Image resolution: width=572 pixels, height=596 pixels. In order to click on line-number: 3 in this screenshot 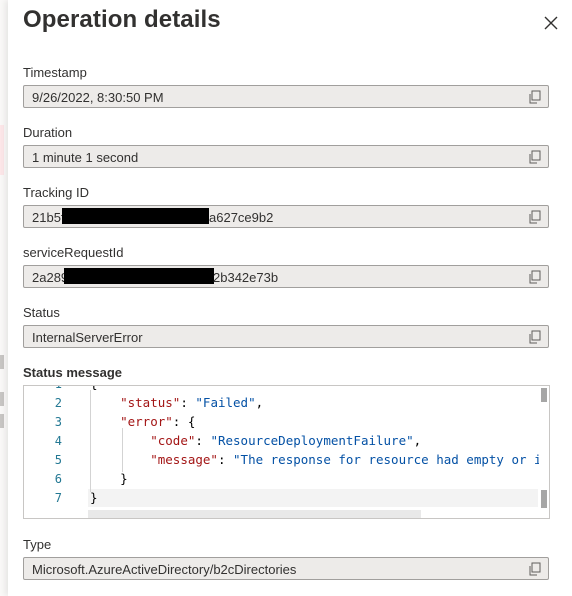, I will do `click(58, 422)`.